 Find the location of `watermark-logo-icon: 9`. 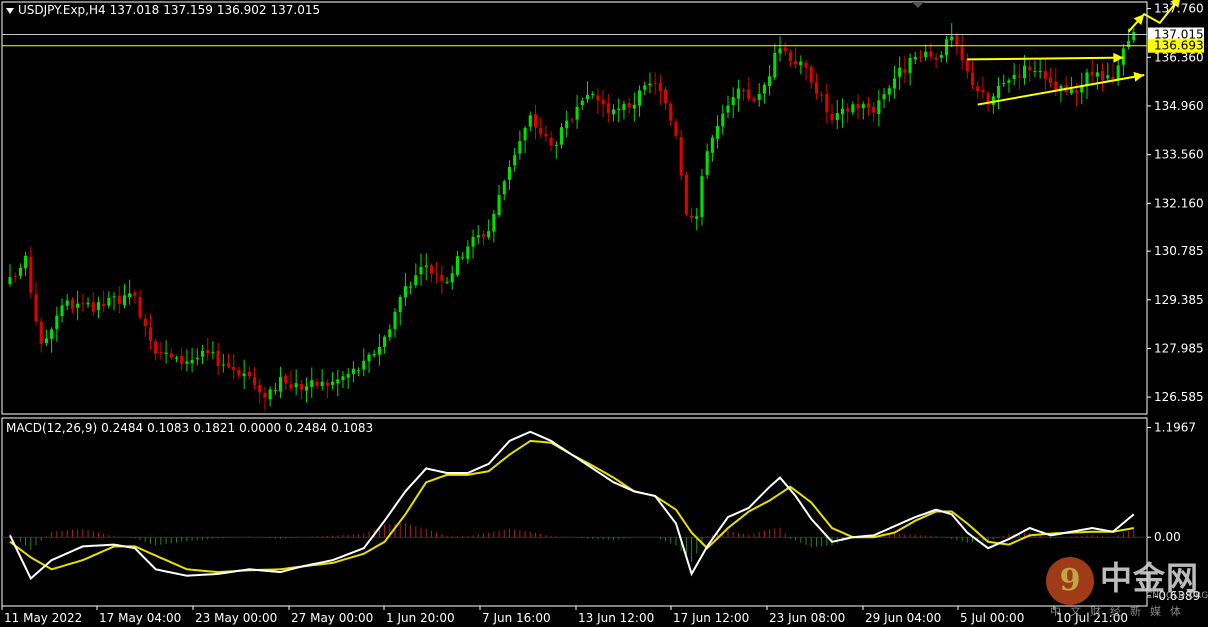

watermark-logo-icon: 9 is located at coordinates (1070, 581).